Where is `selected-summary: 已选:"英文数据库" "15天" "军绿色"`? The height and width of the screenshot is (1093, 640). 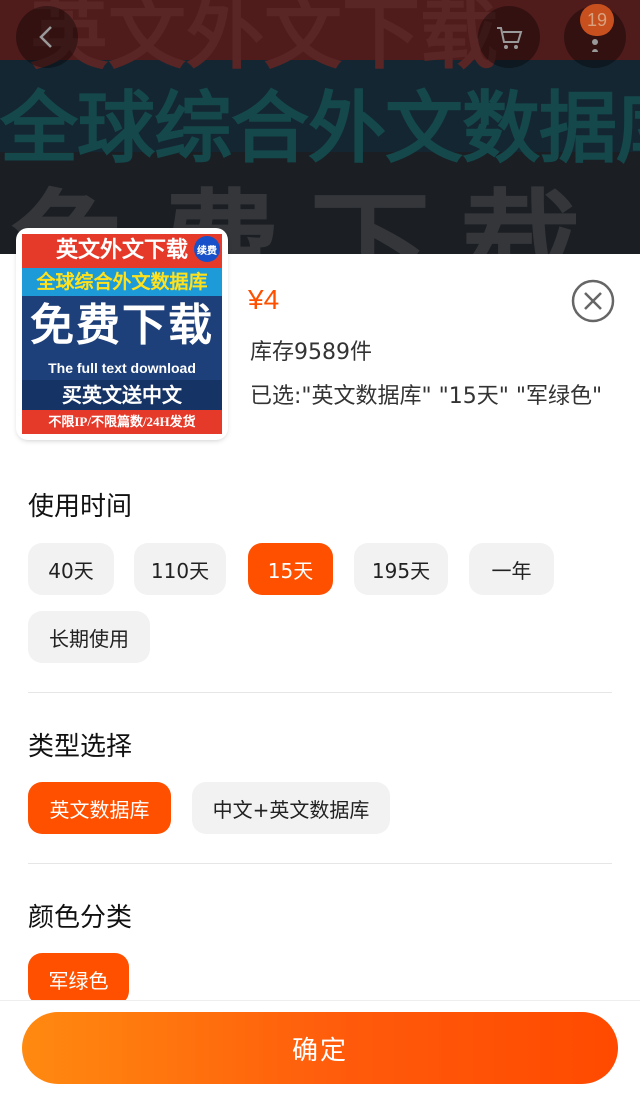
selected-summary: 已选:"英文数据库" "15天" "军绿色" is located at coordinates (426, 396).